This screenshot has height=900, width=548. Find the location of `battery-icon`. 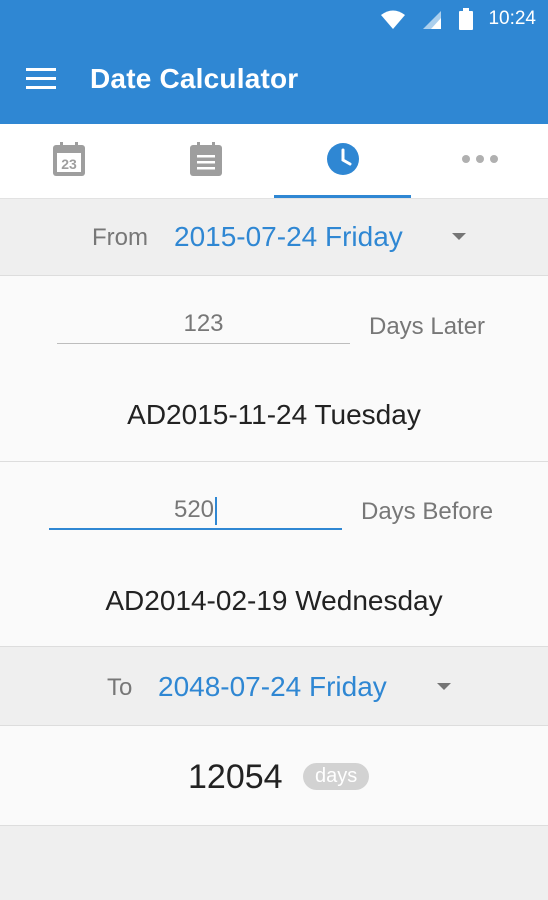

battery-icon is located at coordinates (466, 19).